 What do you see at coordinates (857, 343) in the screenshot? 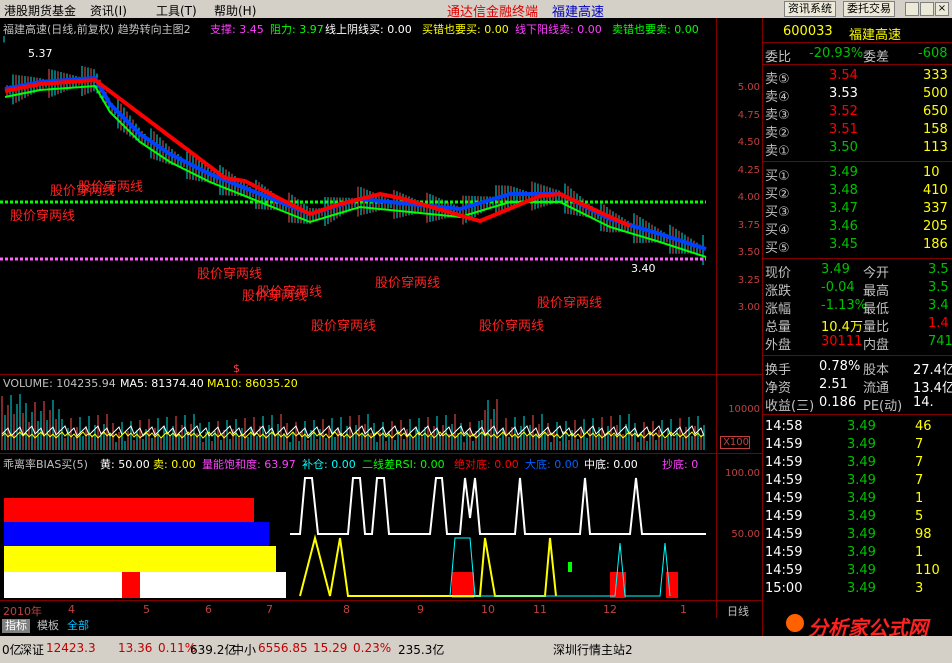
I see `quote-row: 外盘 30111内盘 7412` at bounding box center [857, 343].